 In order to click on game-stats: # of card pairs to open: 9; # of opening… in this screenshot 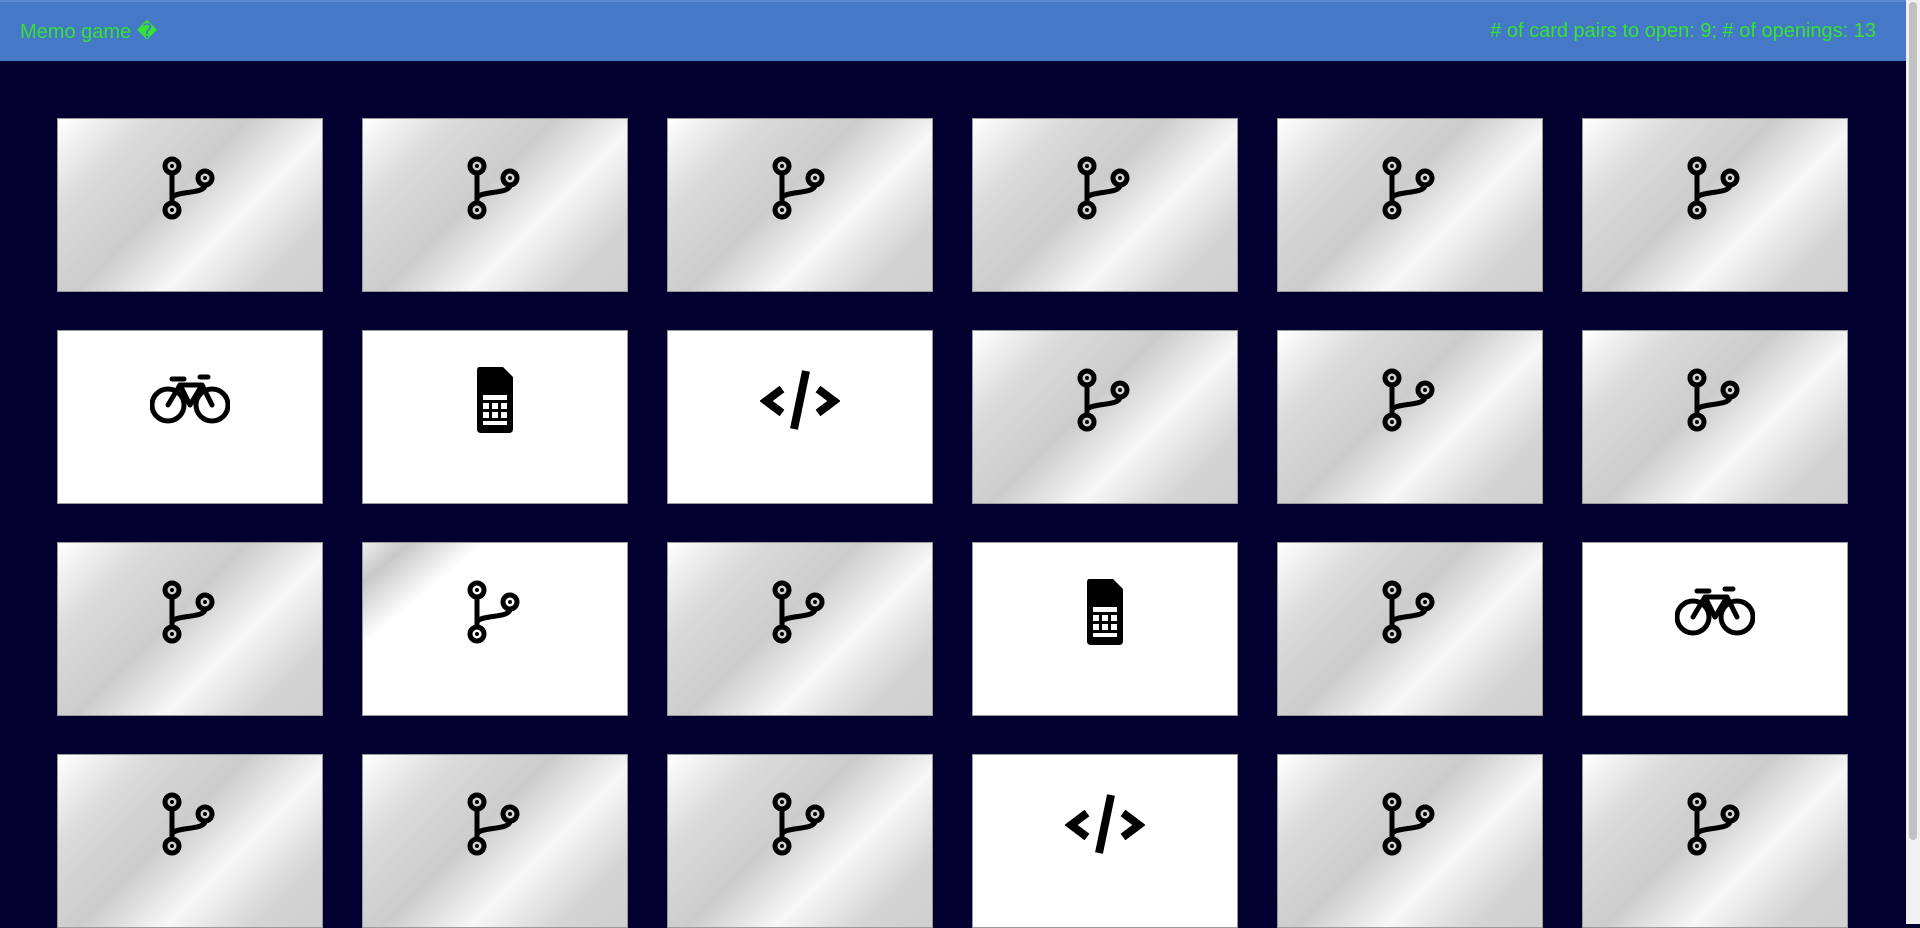, I will do `click(1683, 31)`.